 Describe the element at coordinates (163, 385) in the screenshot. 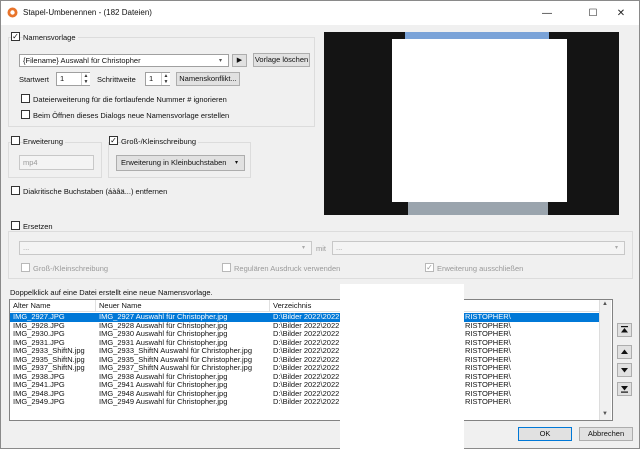

I see `cell-new-name: IMG_2941 Auswahl für Christopher.jpg` at that location.